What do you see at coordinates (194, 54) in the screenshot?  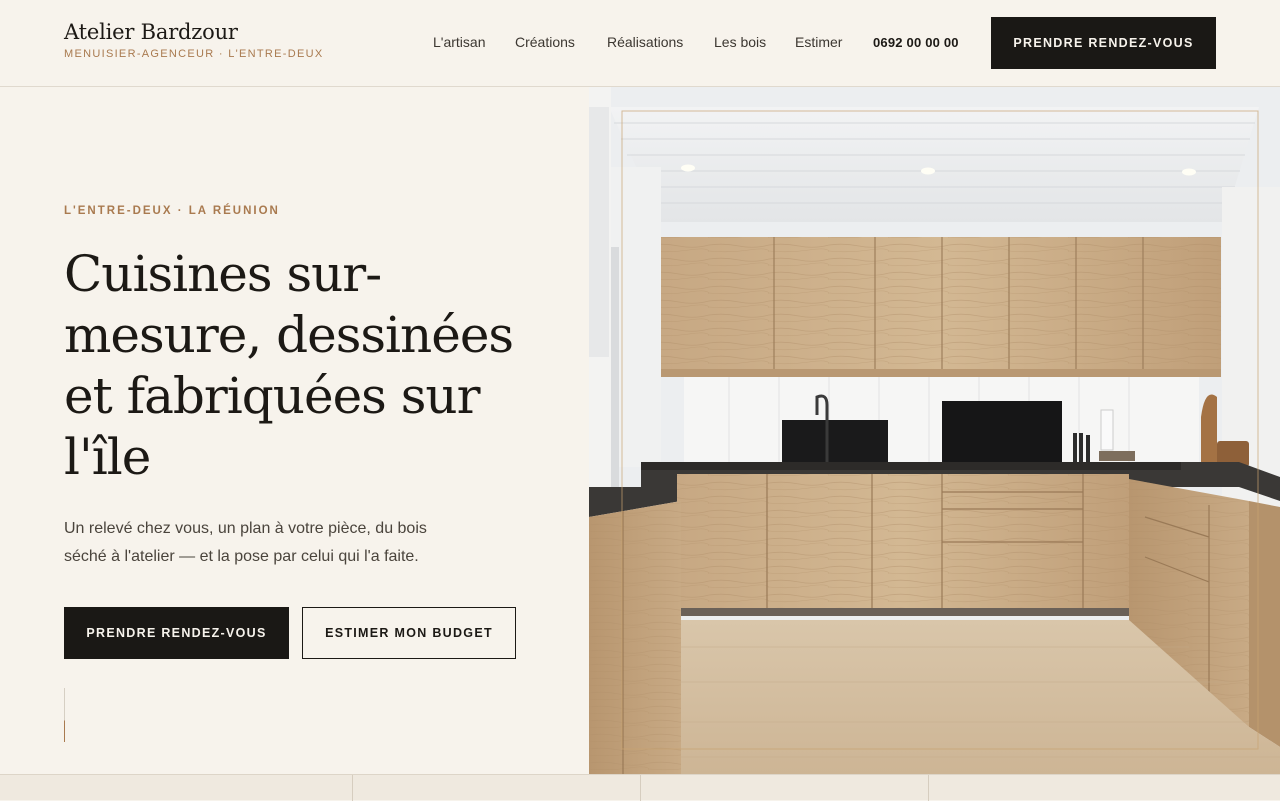 I see `brand-tagline: MENUISIER-AGENCEUR · L'ENTRE-DEUX` at bounding box center [194, 54].